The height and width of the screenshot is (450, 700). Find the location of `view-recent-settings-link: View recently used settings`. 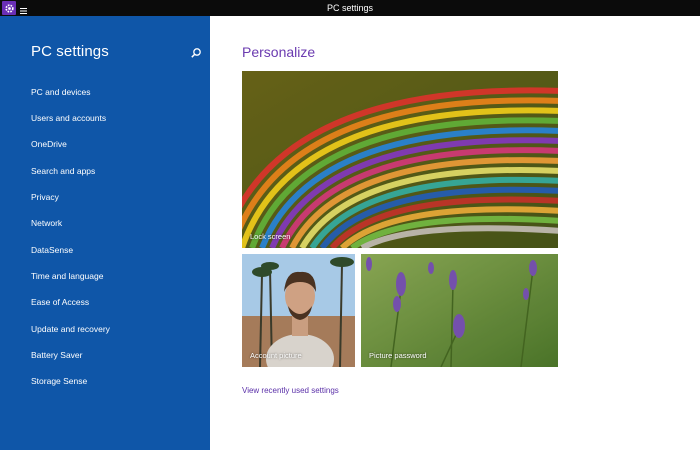

view-recent-settings-link: View recently used settings is located at coordinates (290, 390).